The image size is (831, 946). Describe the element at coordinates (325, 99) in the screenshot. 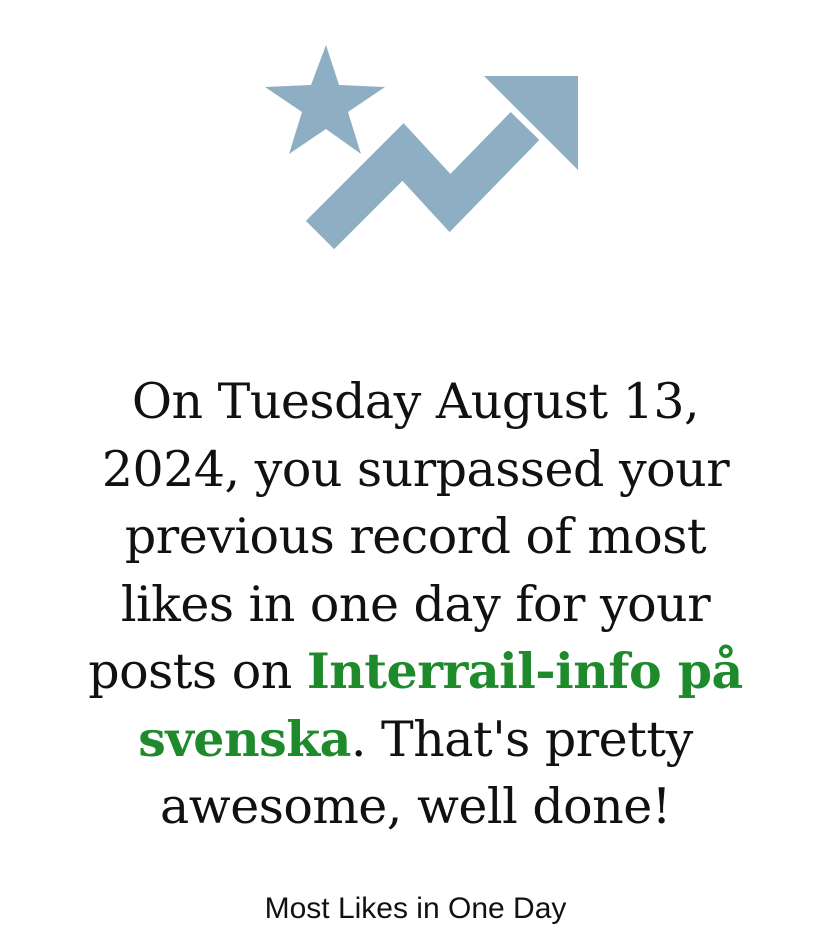

I see `star-icon` at that location.